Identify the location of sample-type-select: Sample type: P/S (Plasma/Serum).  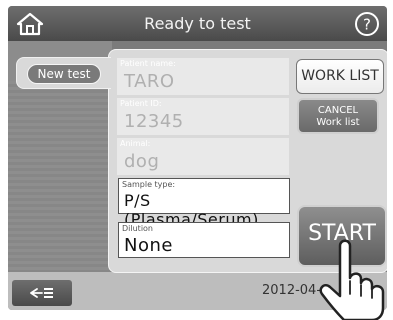
(204, 203).